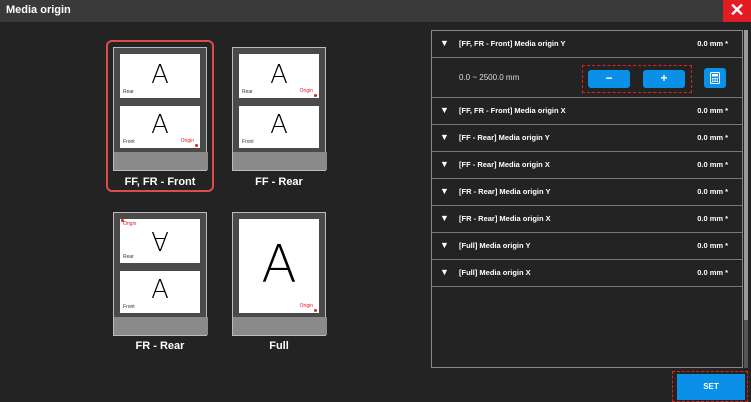  I want to click on setting-row: ▼ [FF - Rear] Media origin X 0.0 mm *, so click(587, 165).